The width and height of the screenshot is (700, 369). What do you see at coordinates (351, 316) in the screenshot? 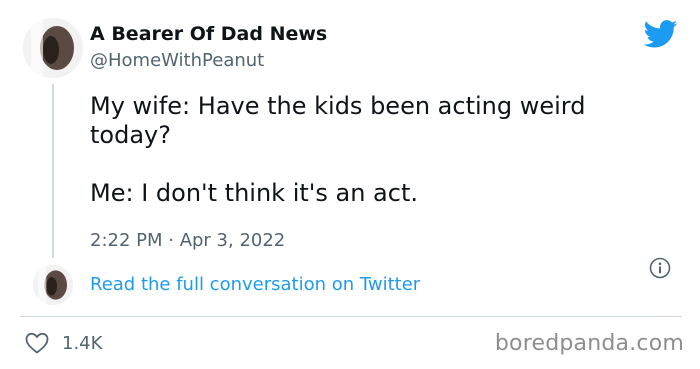
I see `footer-divider` at bounding box center [351, 316].